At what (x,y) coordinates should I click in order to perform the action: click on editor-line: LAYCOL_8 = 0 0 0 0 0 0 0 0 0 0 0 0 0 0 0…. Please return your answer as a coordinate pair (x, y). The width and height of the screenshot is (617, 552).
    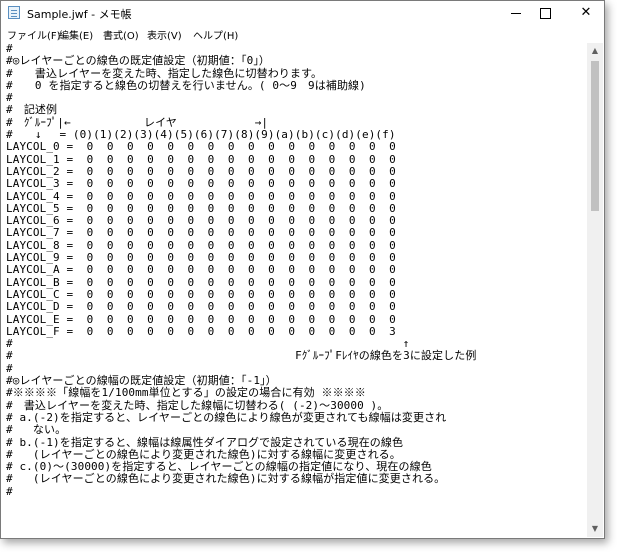
    Looking at the image, I should click on (201, 245).